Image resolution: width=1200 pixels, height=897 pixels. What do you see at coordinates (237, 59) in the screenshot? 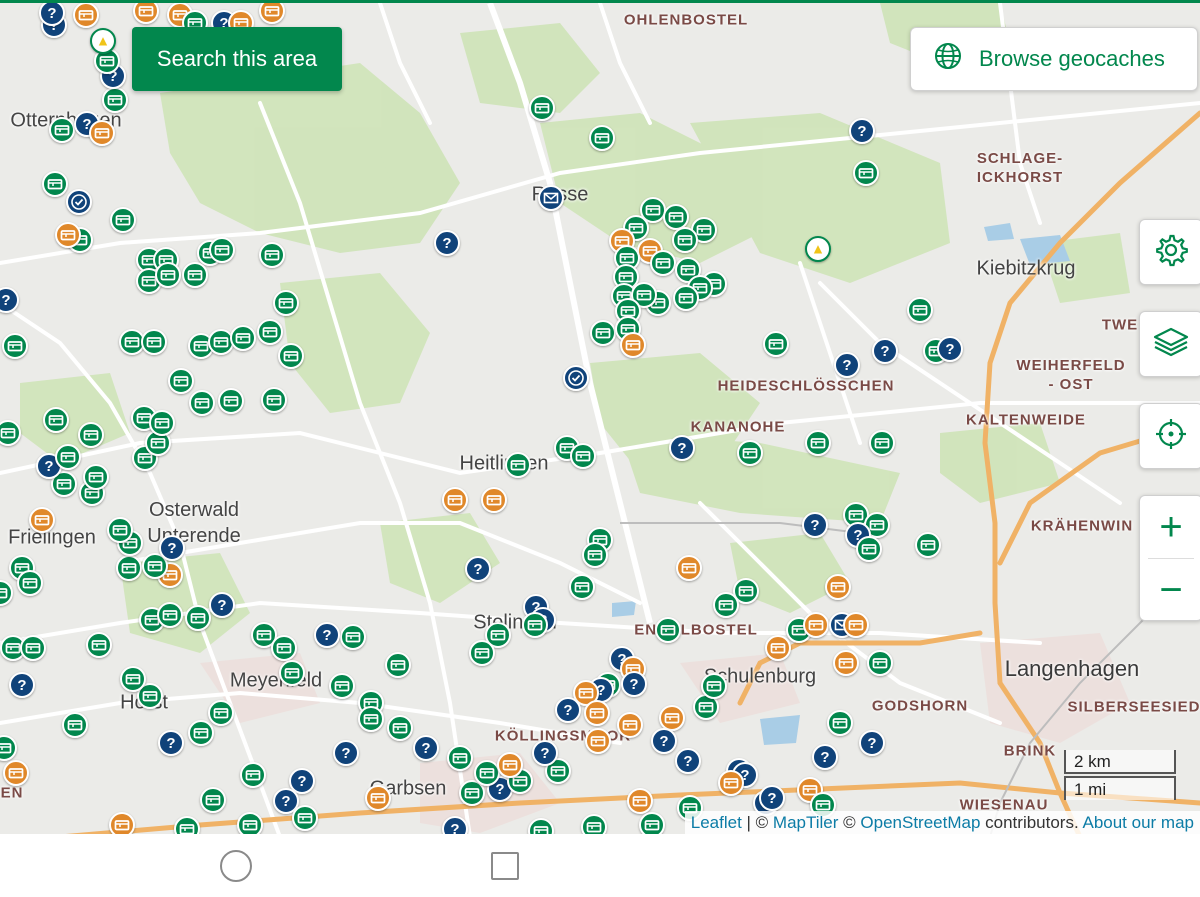
I see `search-this-area-button: Search this area` at bounding box center [237, 59].